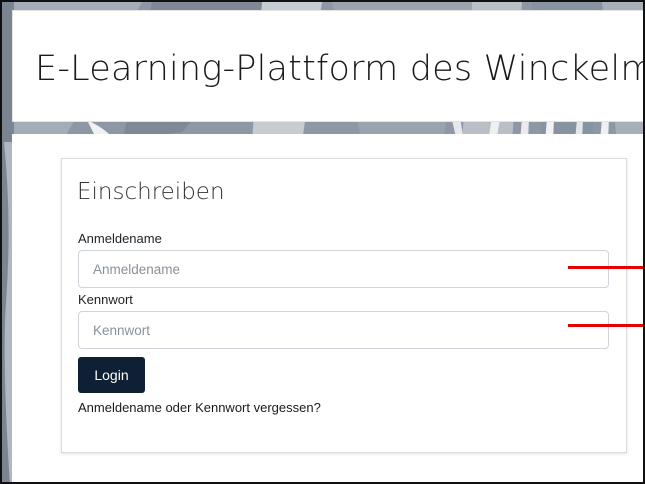 The image size is (645, 484). Describe the element at coordinates (343, 330) in the screenshot. I see `password-input` at that location.